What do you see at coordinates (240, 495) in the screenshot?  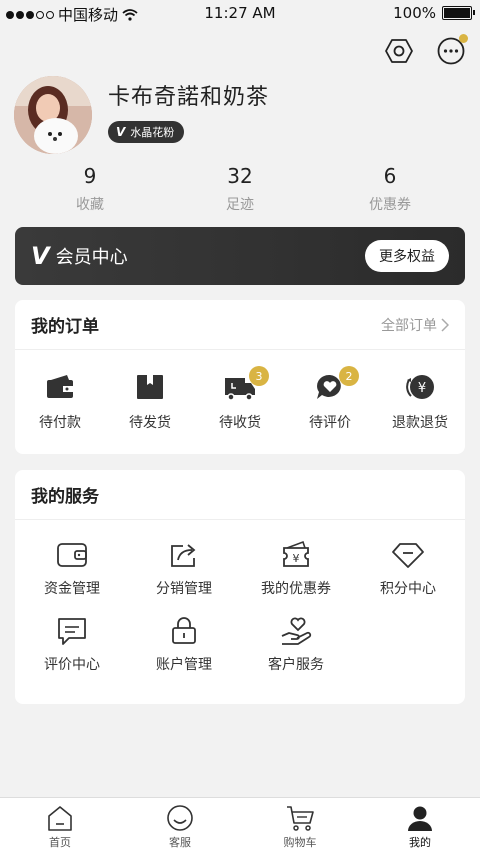 I see `services-header: 我的服务` at bounding box center [240, 495].